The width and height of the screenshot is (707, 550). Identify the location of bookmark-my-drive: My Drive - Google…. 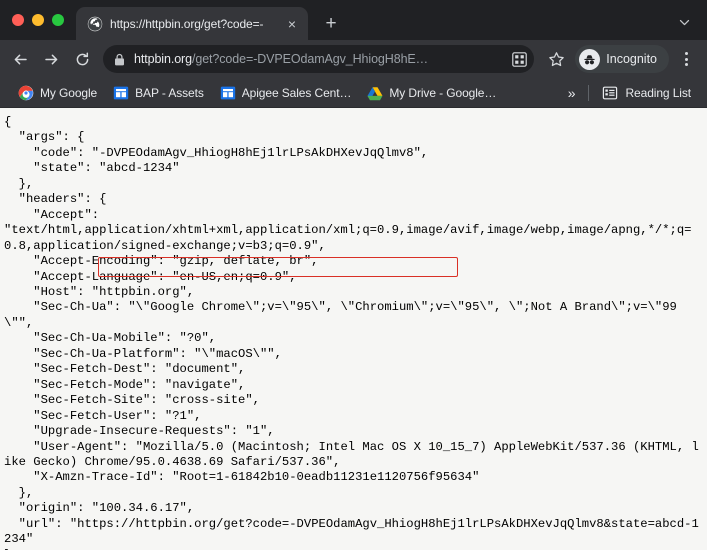
(431, 93).